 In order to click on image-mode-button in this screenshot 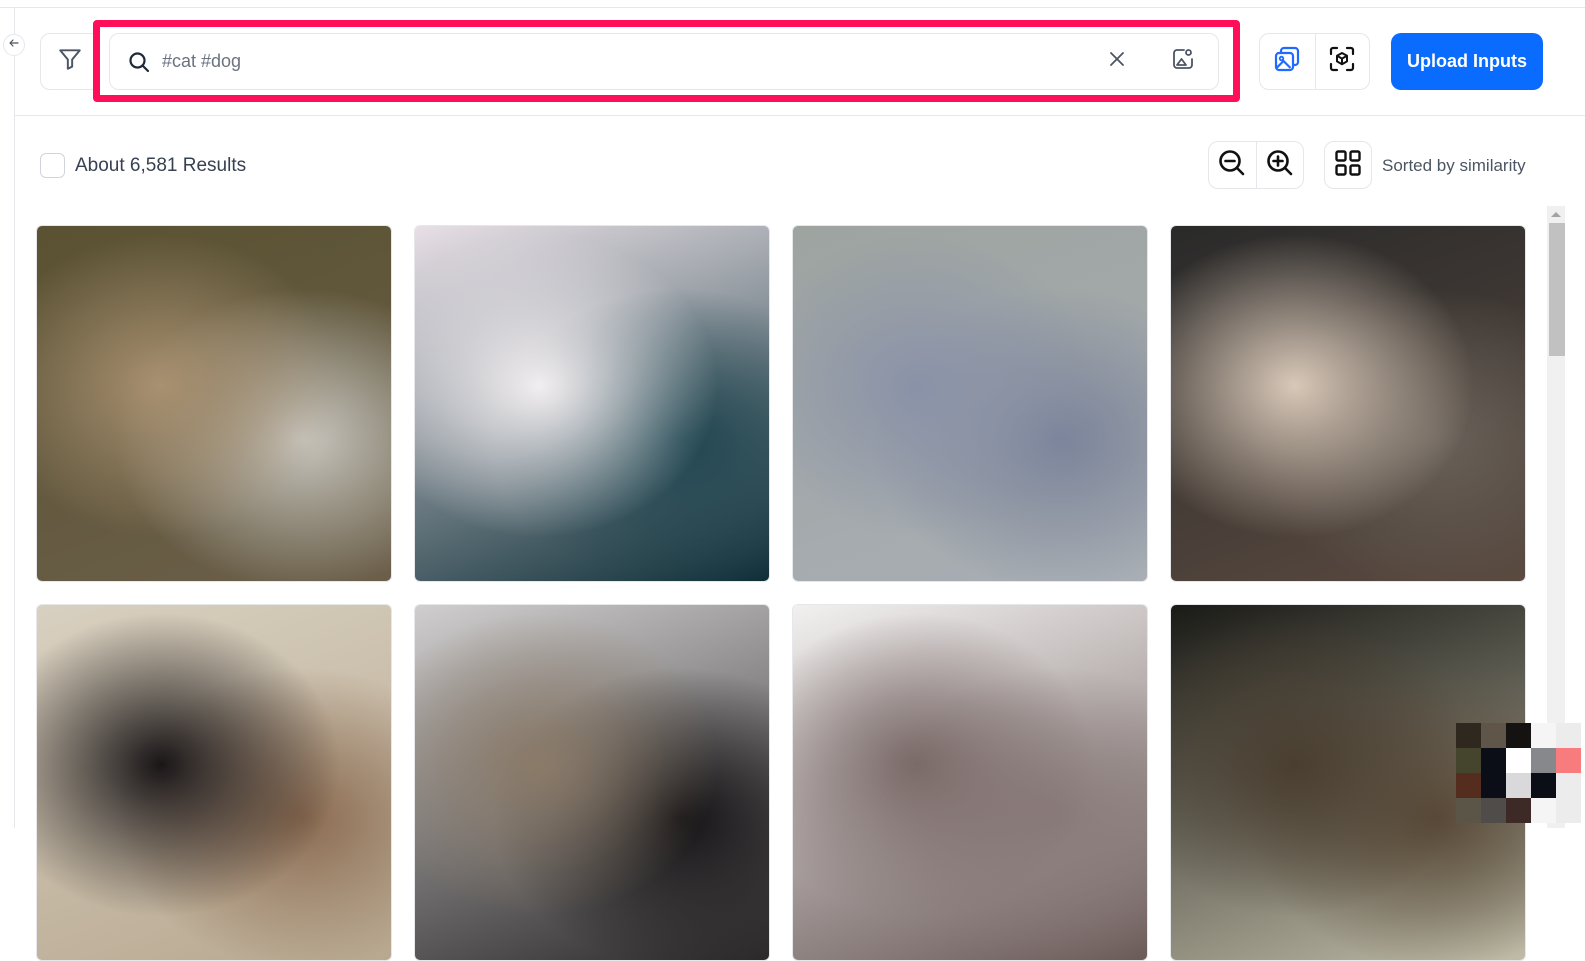, I will do `click(1287, 61)`.